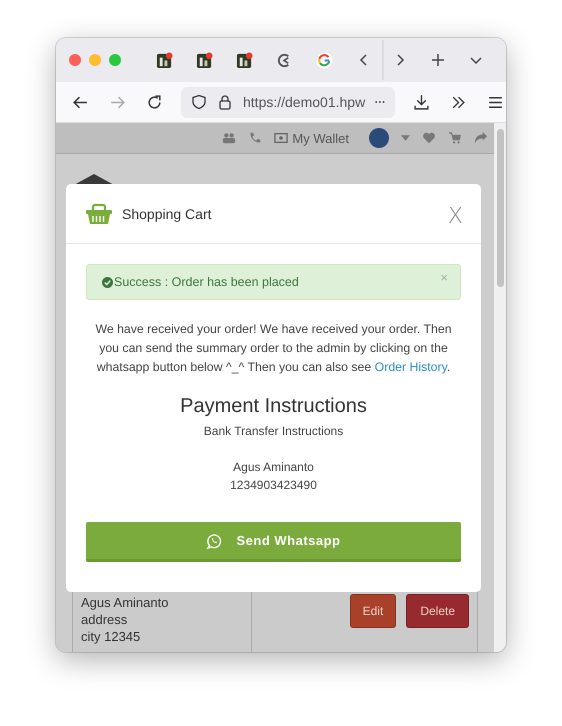 This screenshot has height=726, width=562. I want to click on url-text: https://demo01.hpw, so click(304, 102).